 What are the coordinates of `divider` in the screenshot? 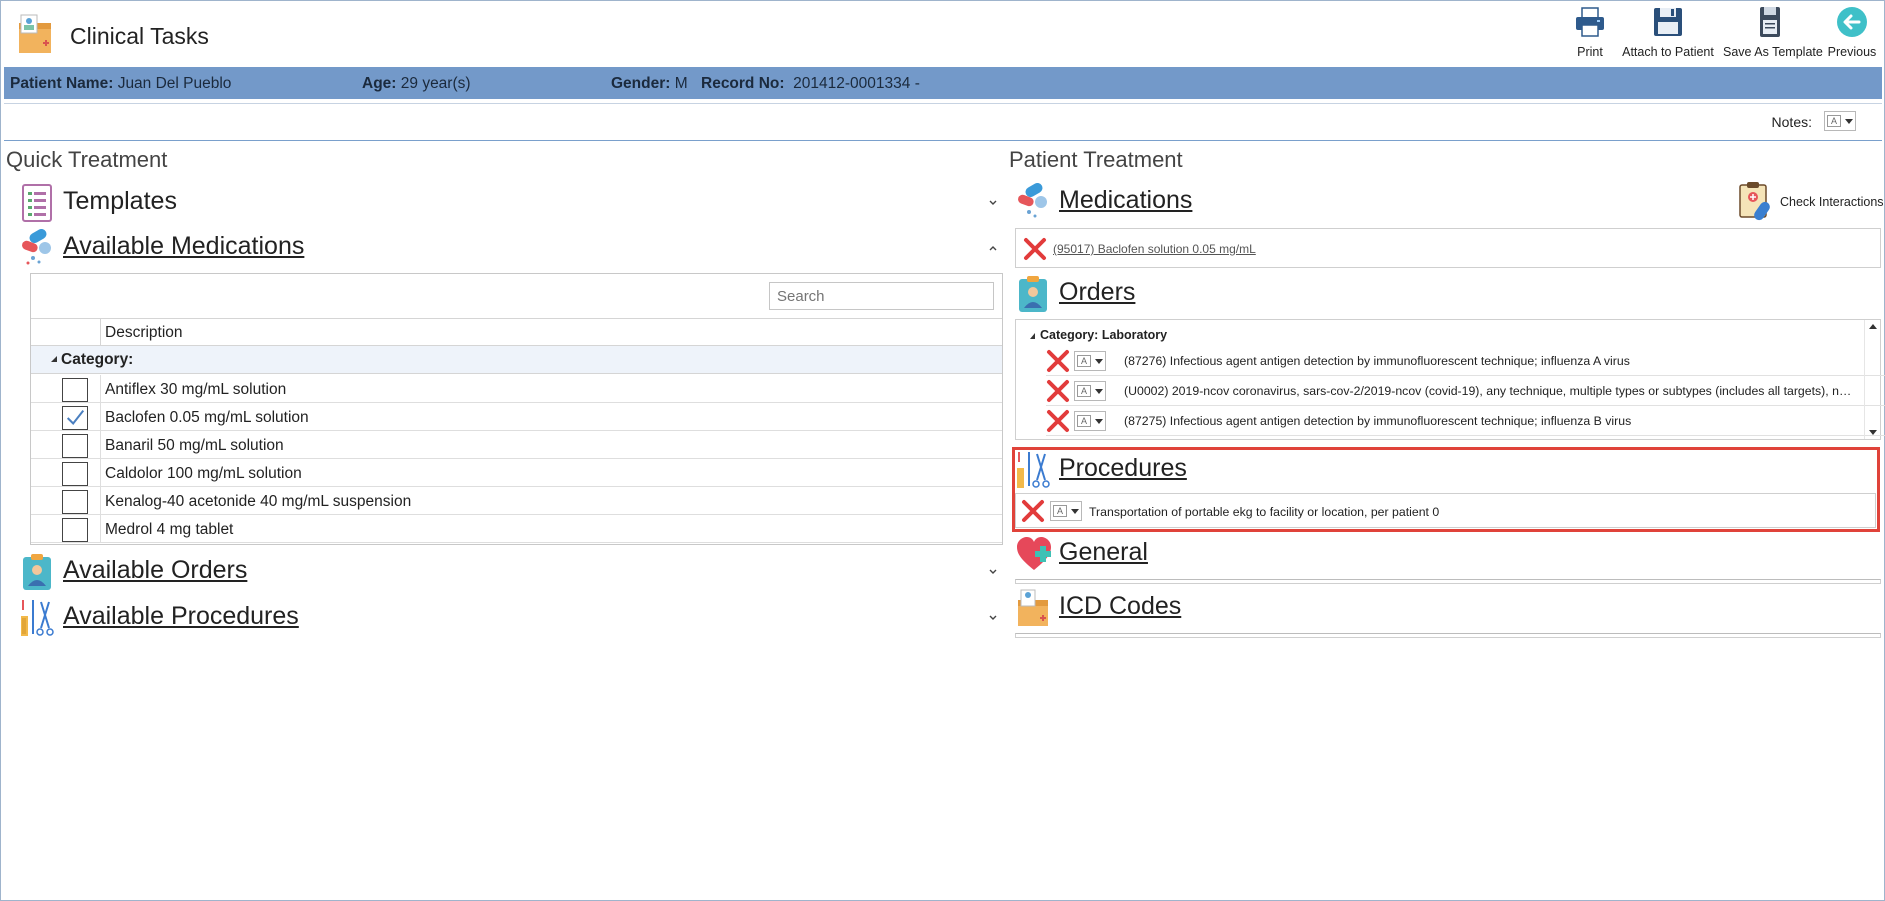 It's located at (943, 103).